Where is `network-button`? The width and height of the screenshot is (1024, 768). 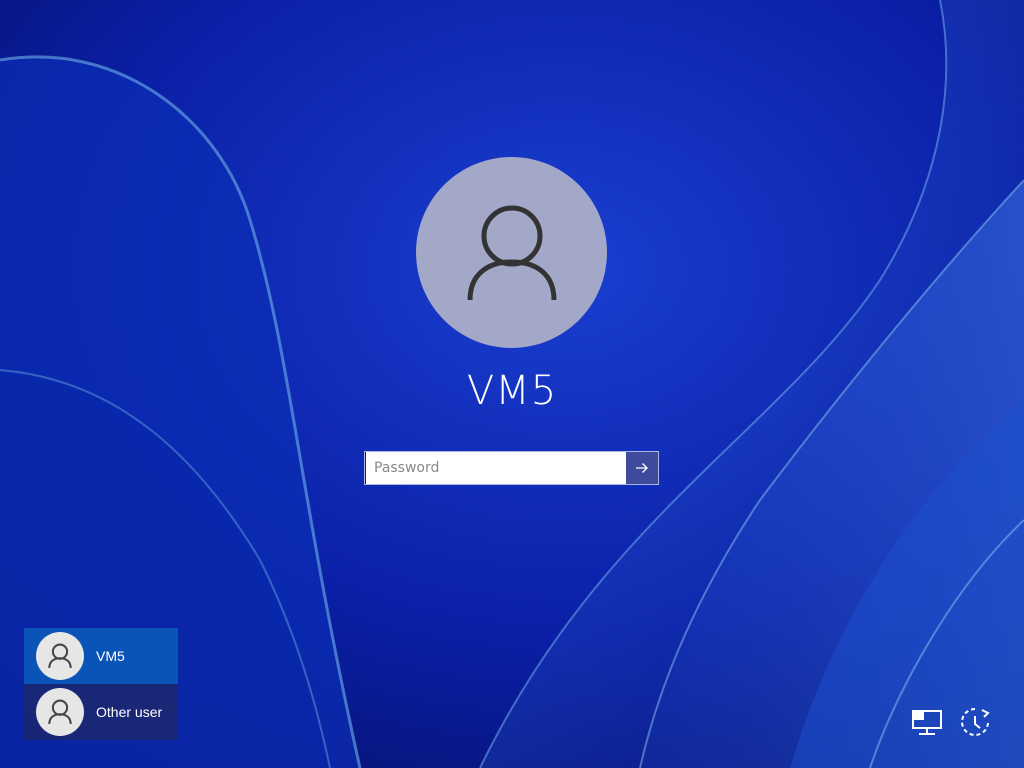 network-button is located at coordinates (927, 723).